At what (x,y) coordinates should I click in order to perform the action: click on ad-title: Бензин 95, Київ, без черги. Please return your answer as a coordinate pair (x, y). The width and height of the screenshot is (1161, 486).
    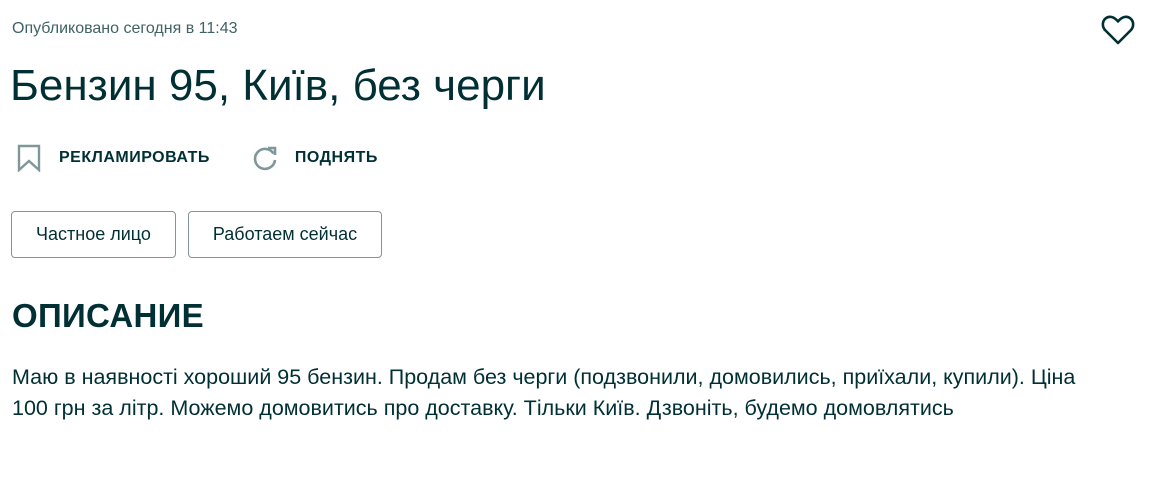
    Looking at the image, I should click on (278, 85).